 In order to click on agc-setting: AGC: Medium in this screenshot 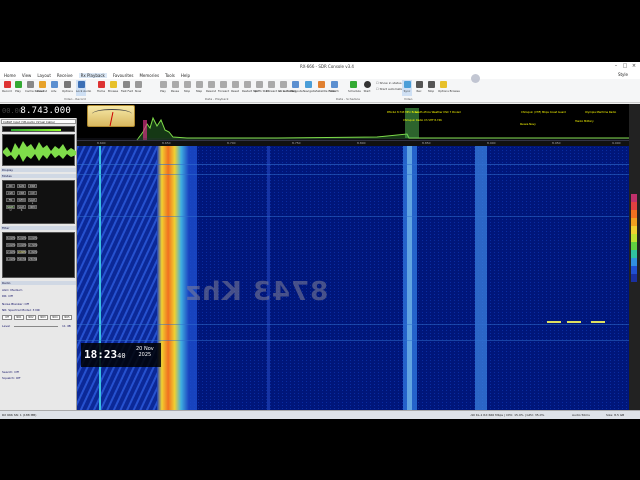, I will do `click(12, 290)`.